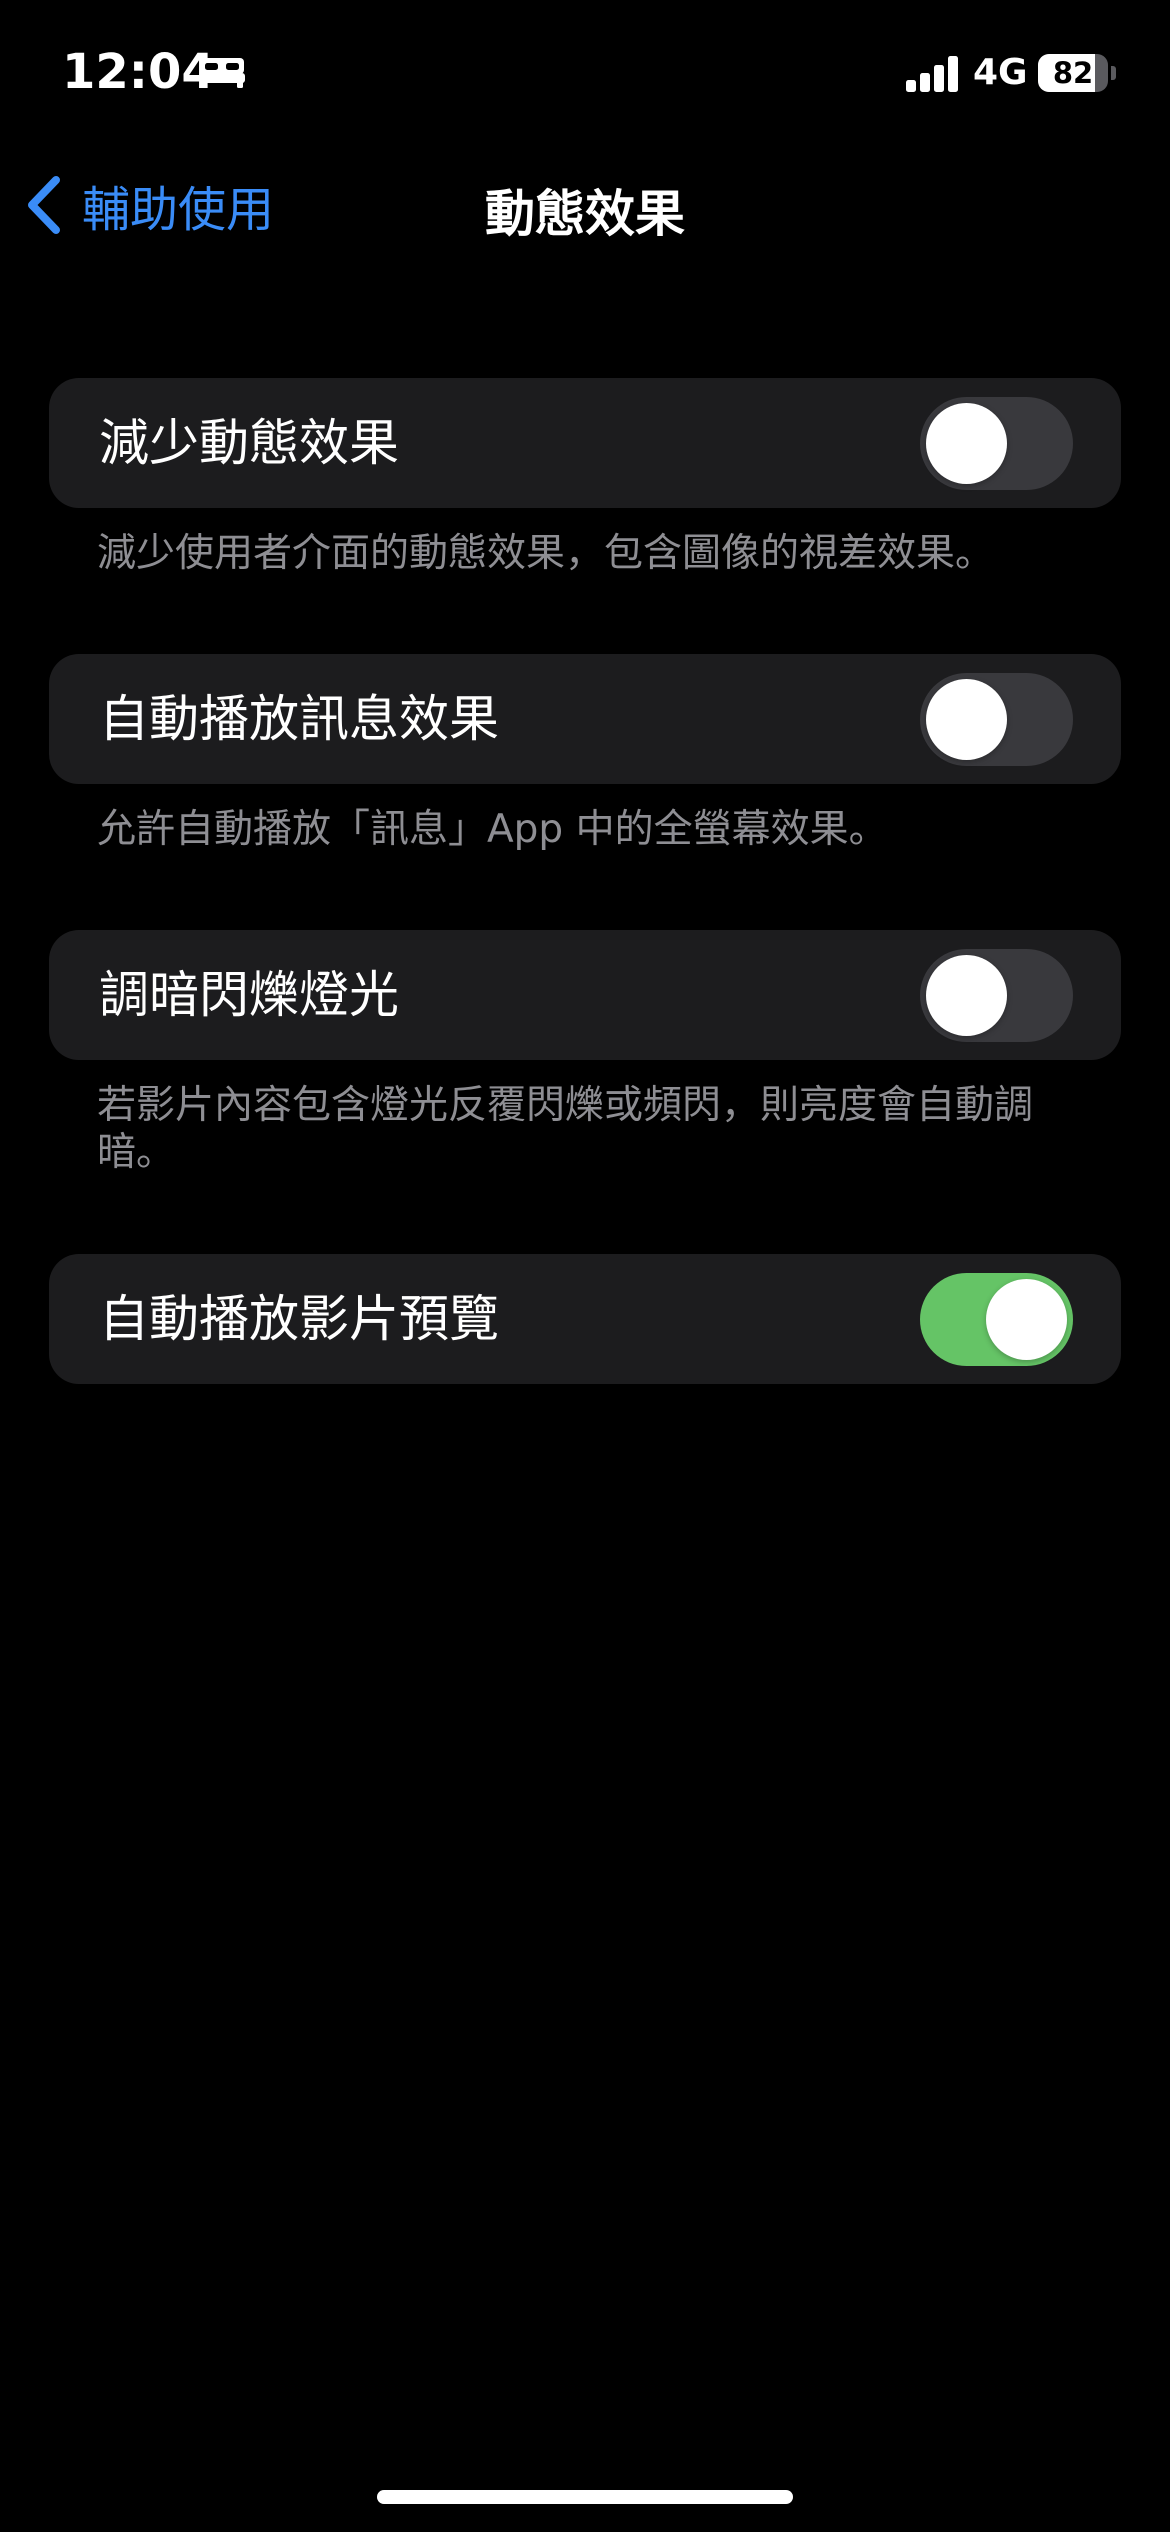  What do you see at coordinates (299, 719) in the screenshot?
I see `setting-label: 自動播放訊息效果` at bounding box center [299, 719].